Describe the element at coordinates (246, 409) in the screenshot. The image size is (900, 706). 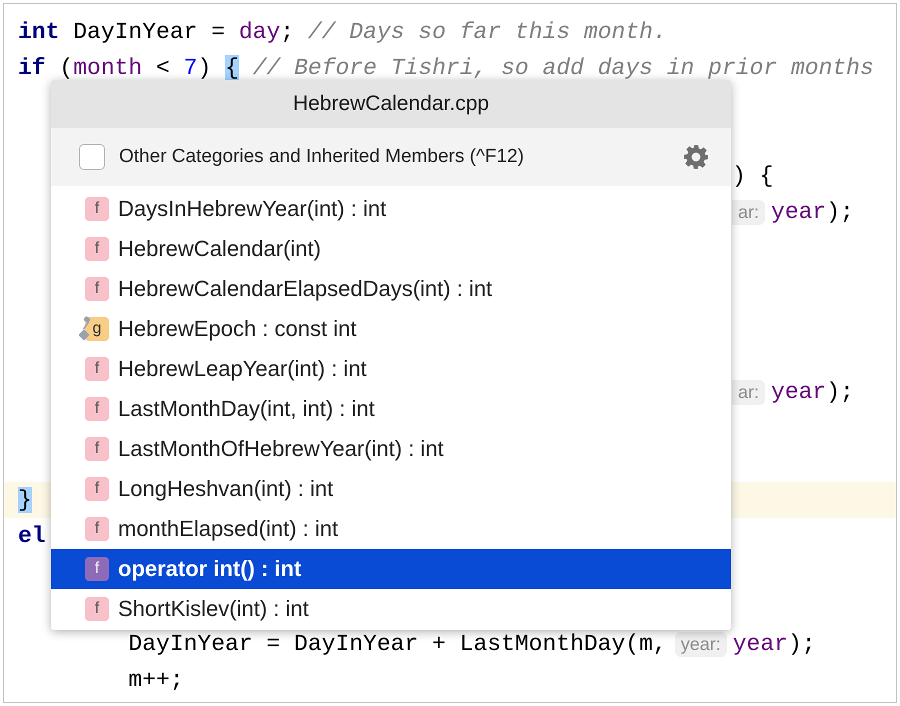
I see `member-name: LastMonthDay(int, int) : int` at that location.